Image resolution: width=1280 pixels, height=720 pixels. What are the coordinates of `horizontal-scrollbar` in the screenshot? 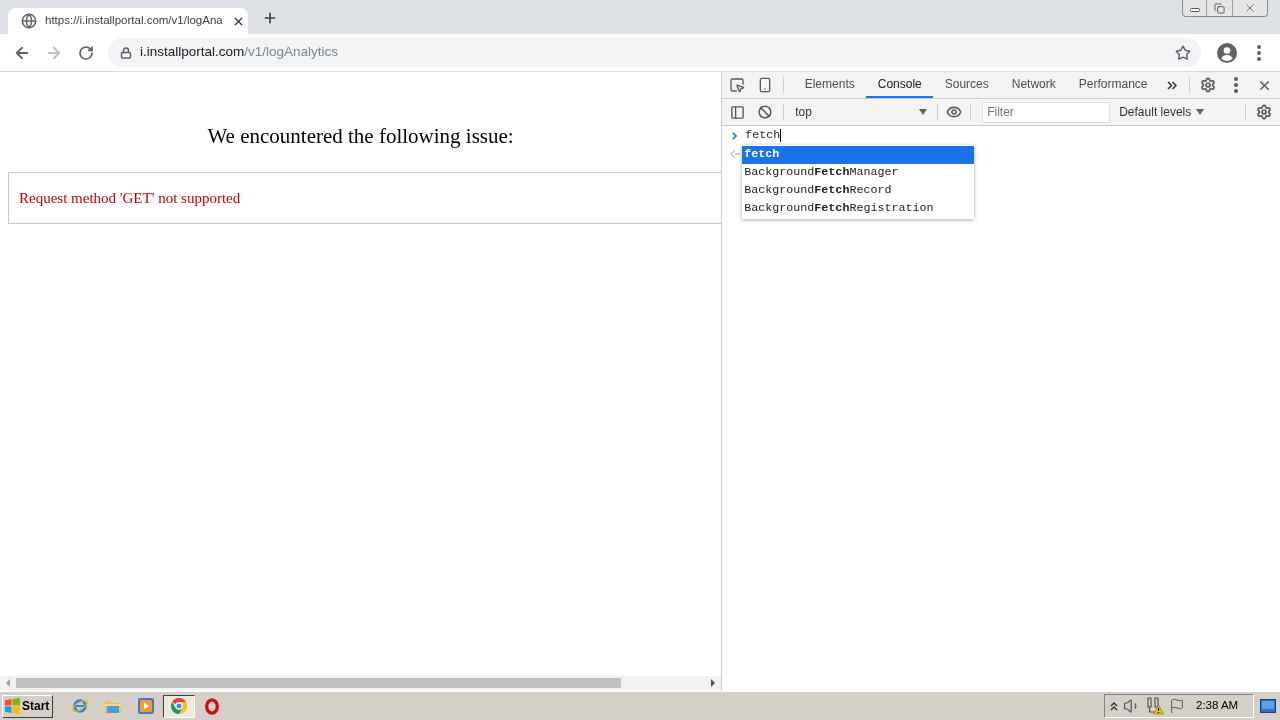 It's located at (361, 683).